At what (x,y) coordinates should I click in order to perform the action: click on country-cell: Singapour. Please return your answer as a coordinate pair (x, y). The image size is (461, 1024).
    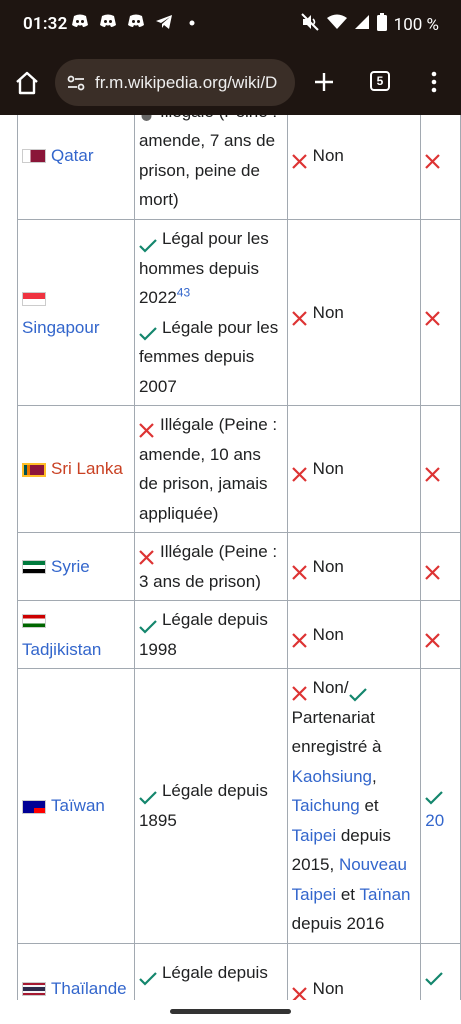
    Looking at the image, I should click on (76, 312).